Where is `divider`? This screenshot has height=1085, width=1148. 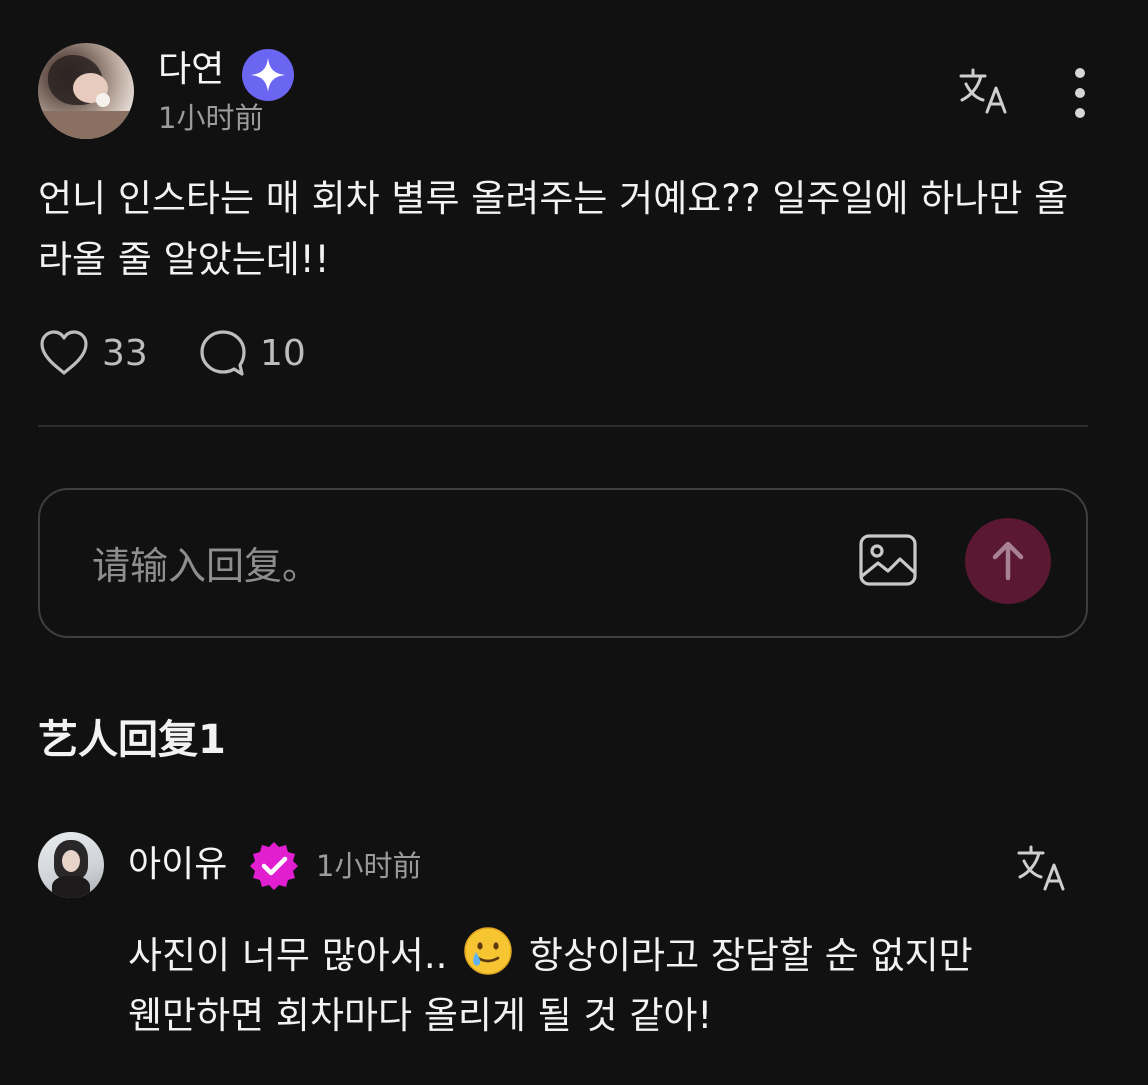
divider is located at coordinates (563, 426).